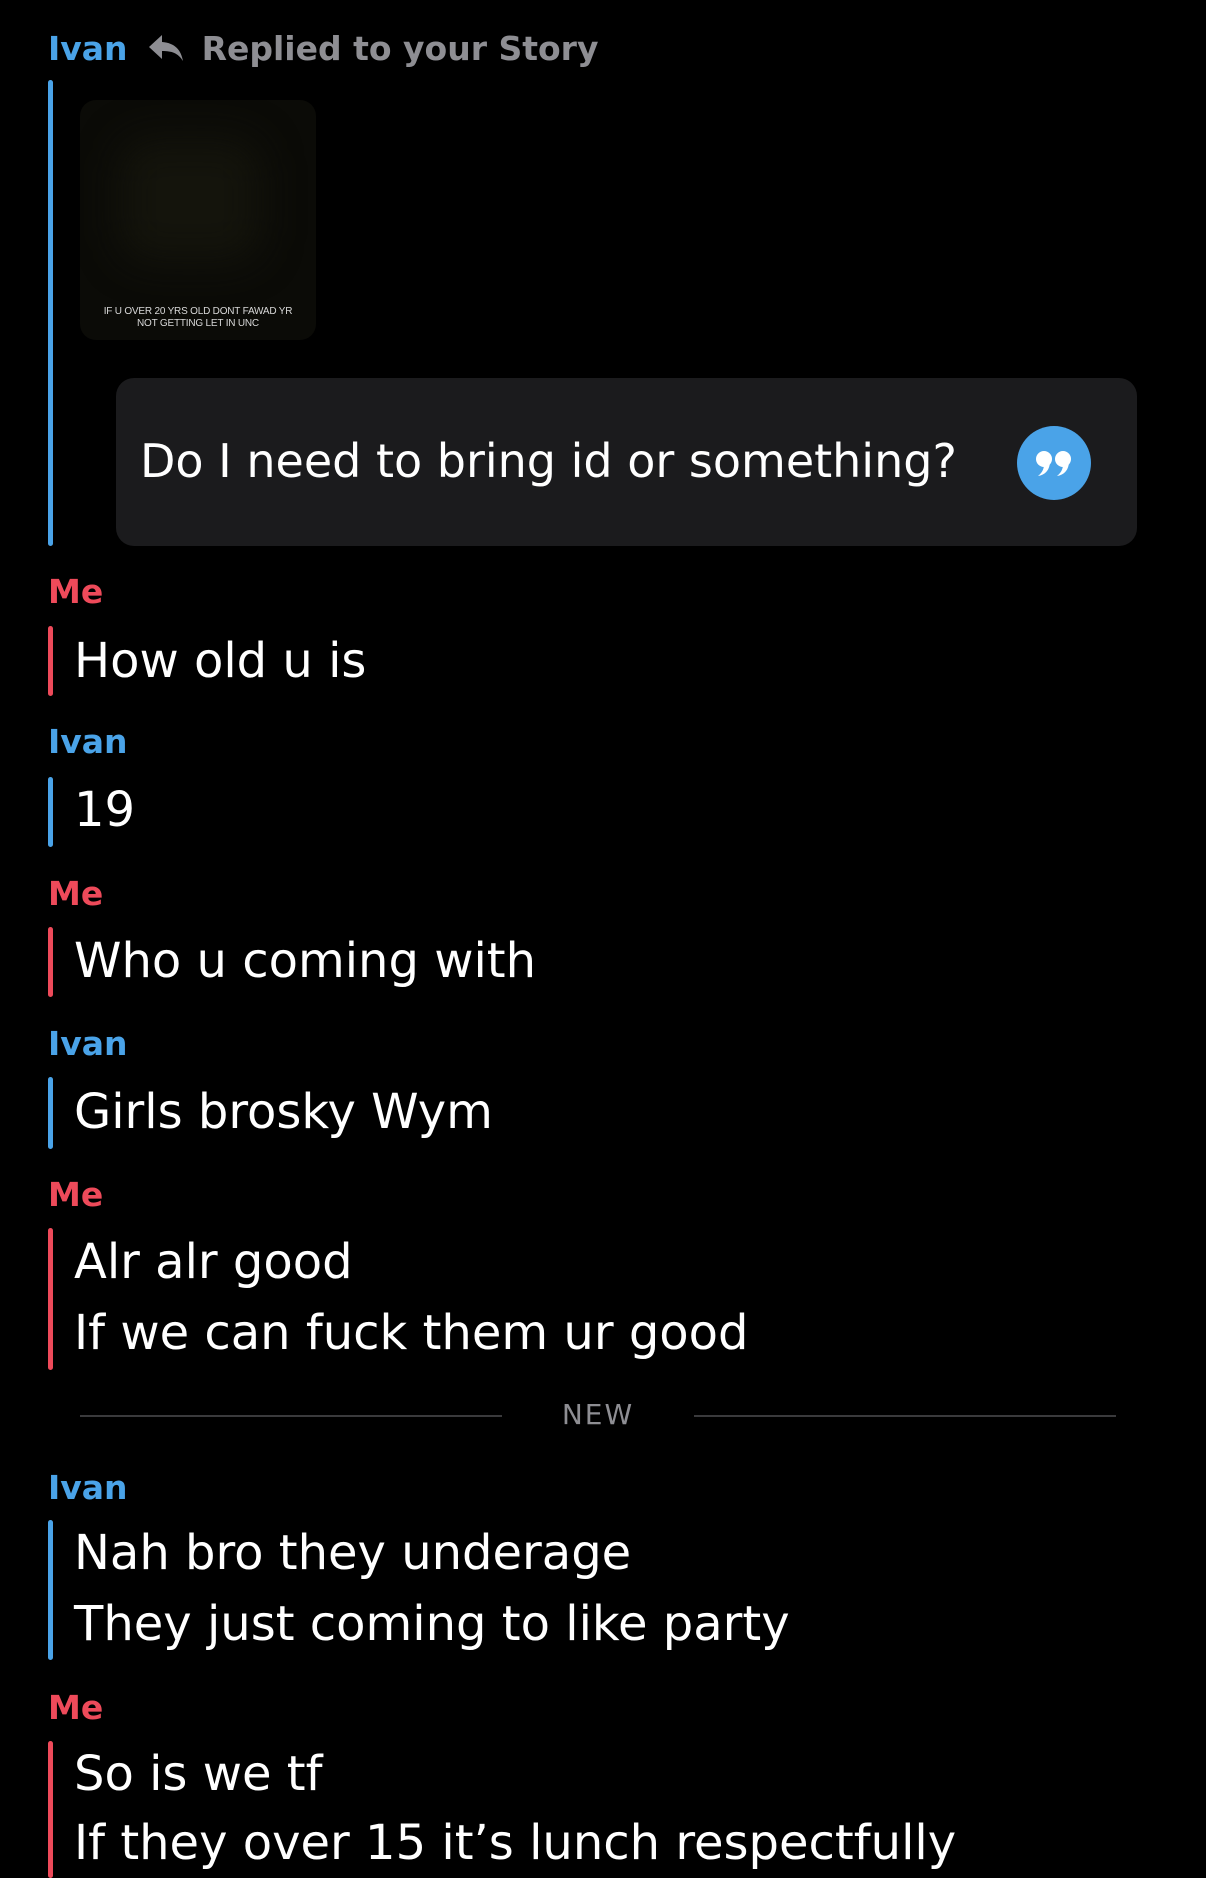 This screenshot has height=1878, width=1206. Describe the element at coordinates (432, 1624) in the screenshot. I see `message-text: They just coming to like party` at that location.